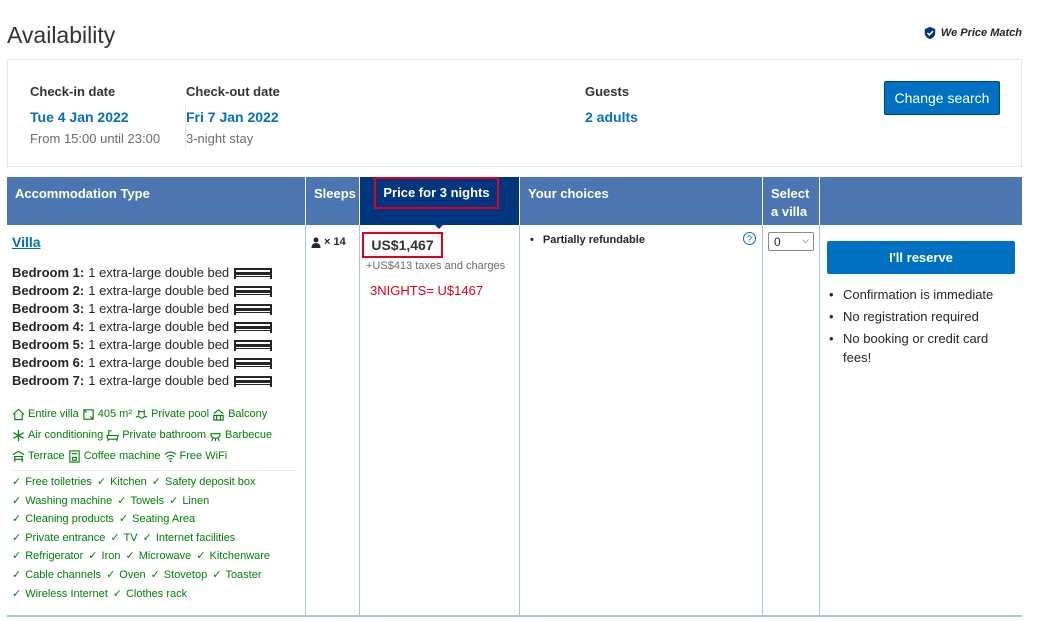  What do you see at coordinates (88, 414) in the screenshot?
I see `area-icon` at bounding box center [88, 414].